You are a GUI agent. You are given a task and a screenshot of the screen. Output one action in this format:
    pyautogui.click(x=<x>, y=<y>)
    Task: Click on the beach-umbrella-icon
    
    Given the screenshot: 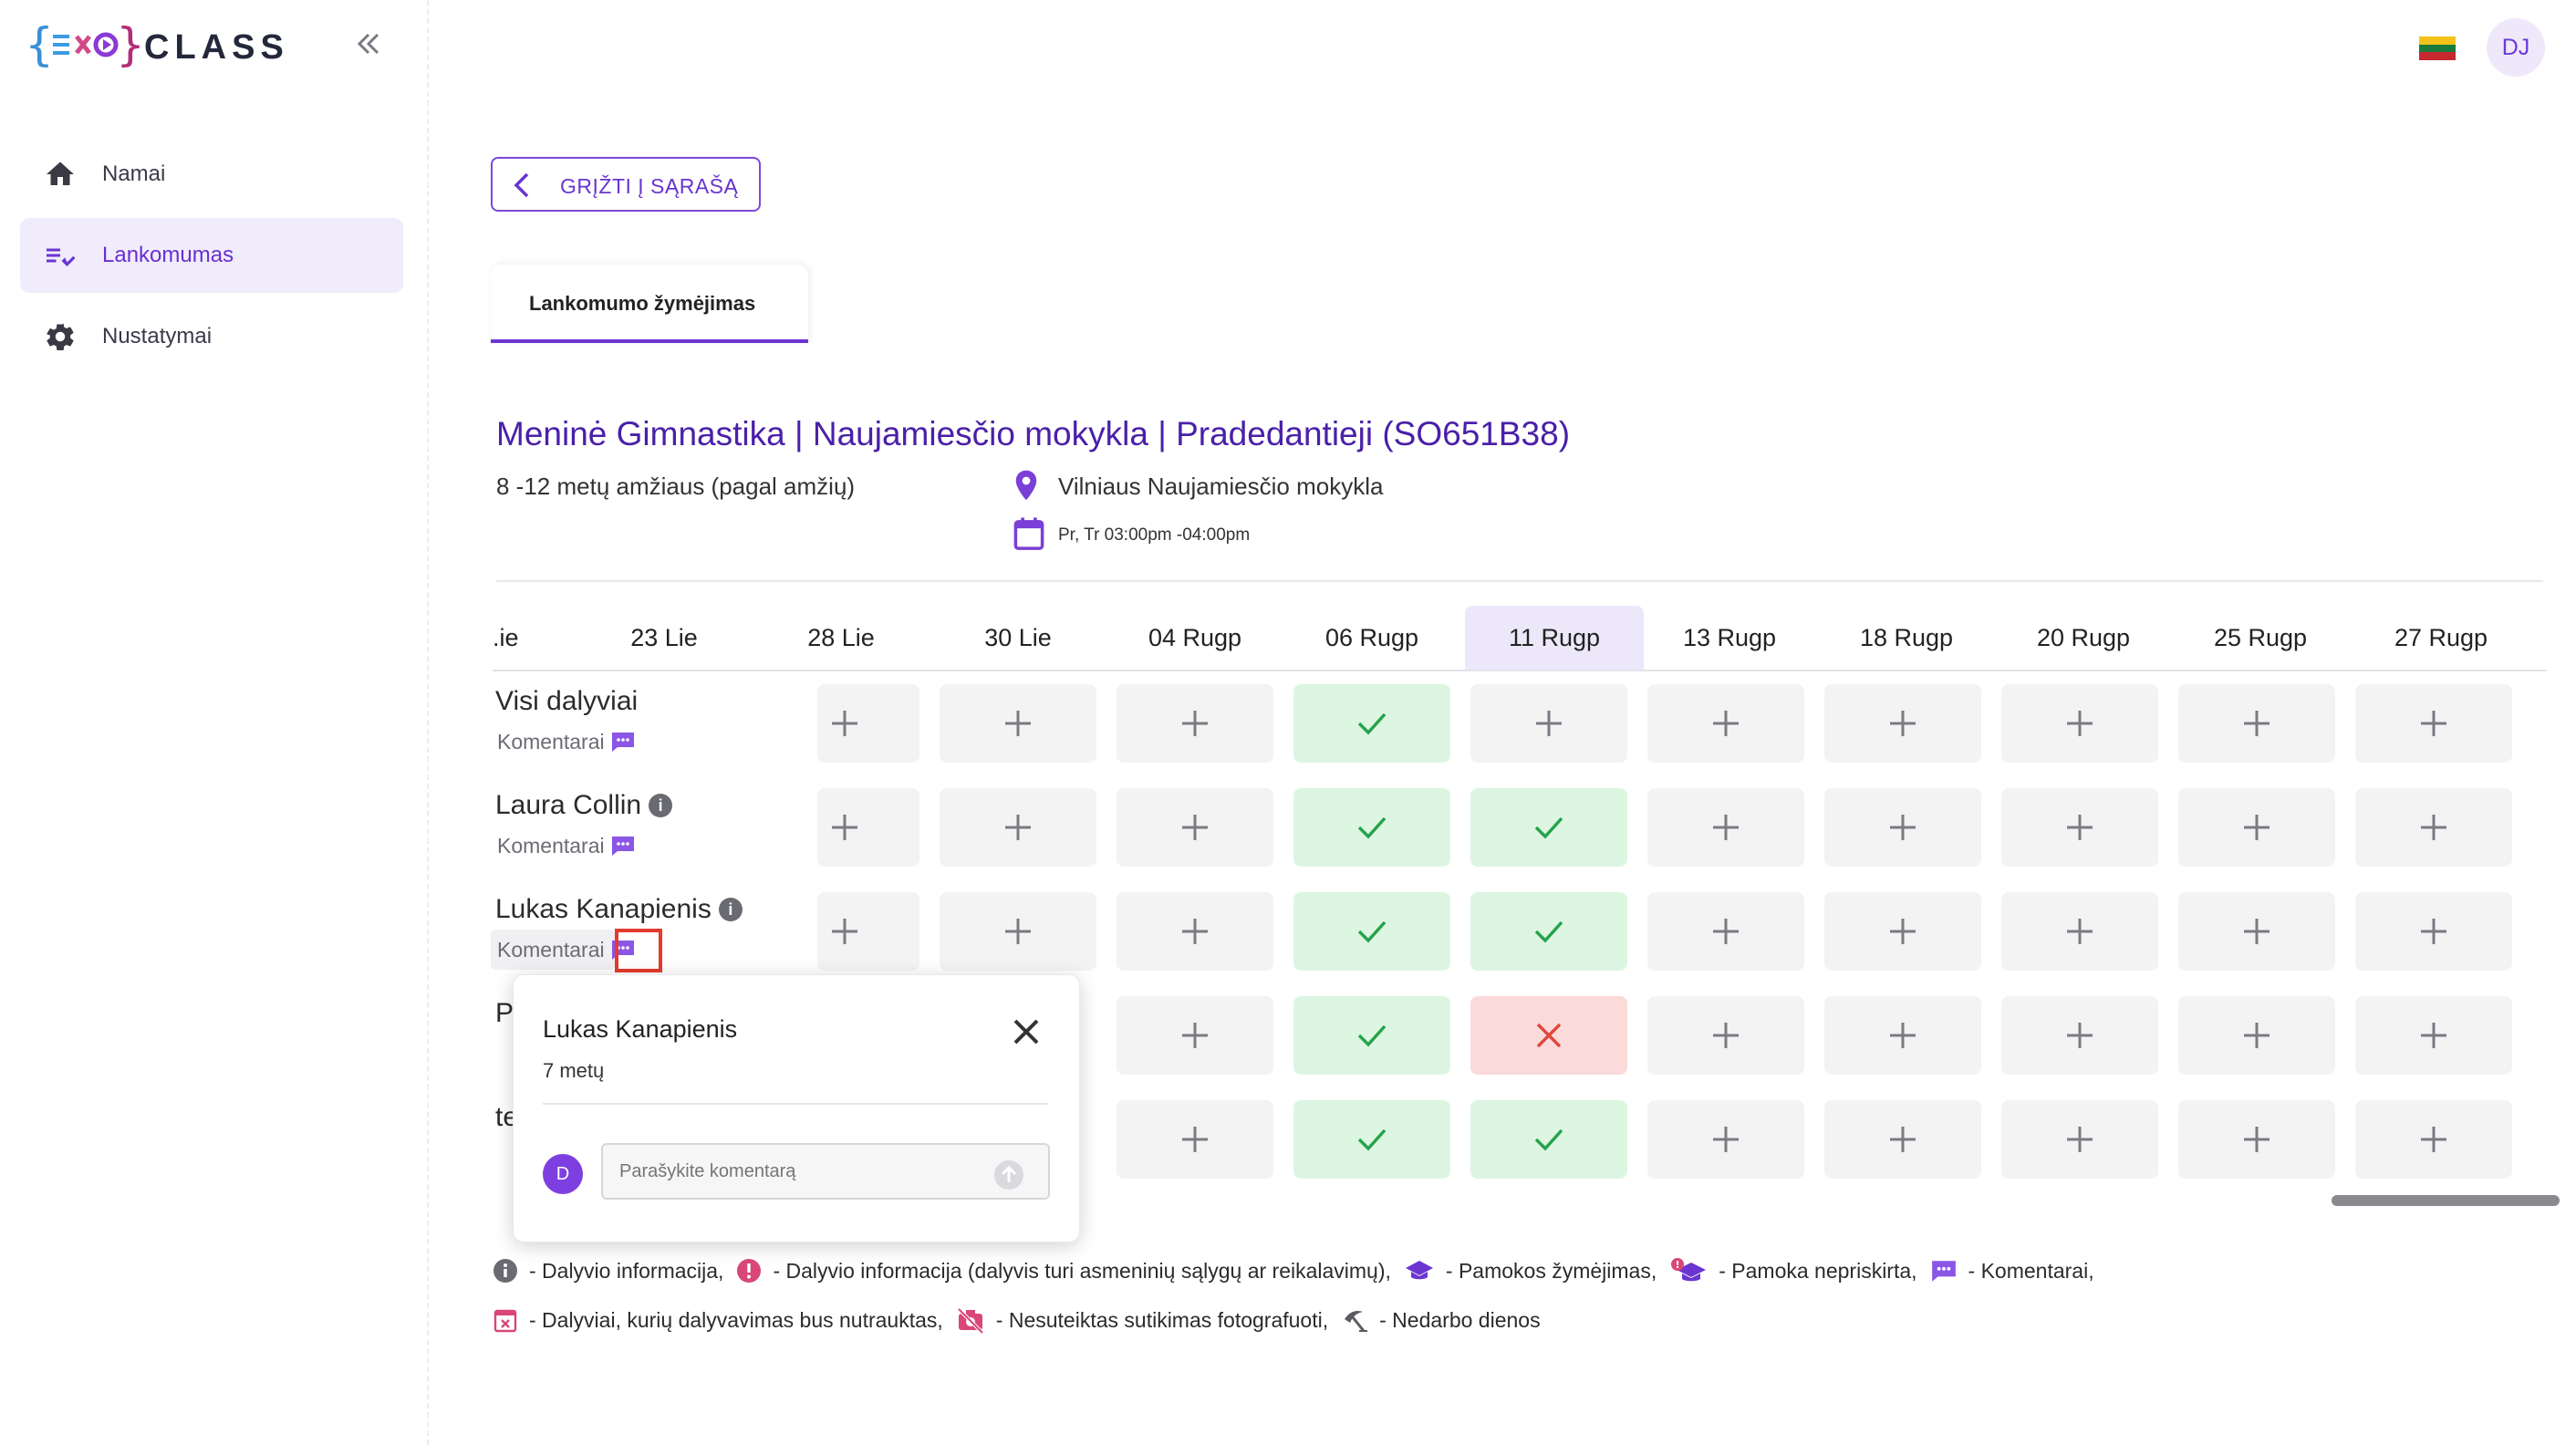 What is the action you would take?
    pyautogui.click(x=1356, y=1321)
    